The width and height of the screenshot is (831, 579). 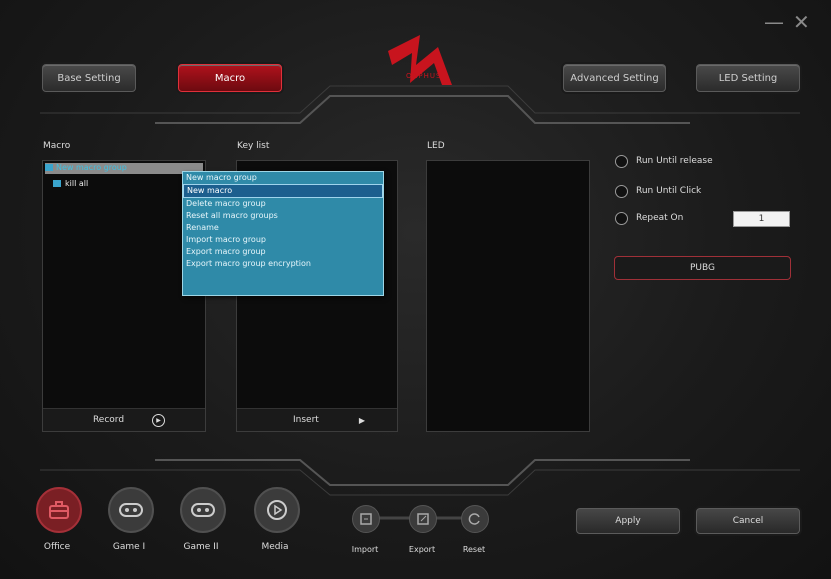 I want to click on mode-media-label: Media, so click(x=275, y=547).